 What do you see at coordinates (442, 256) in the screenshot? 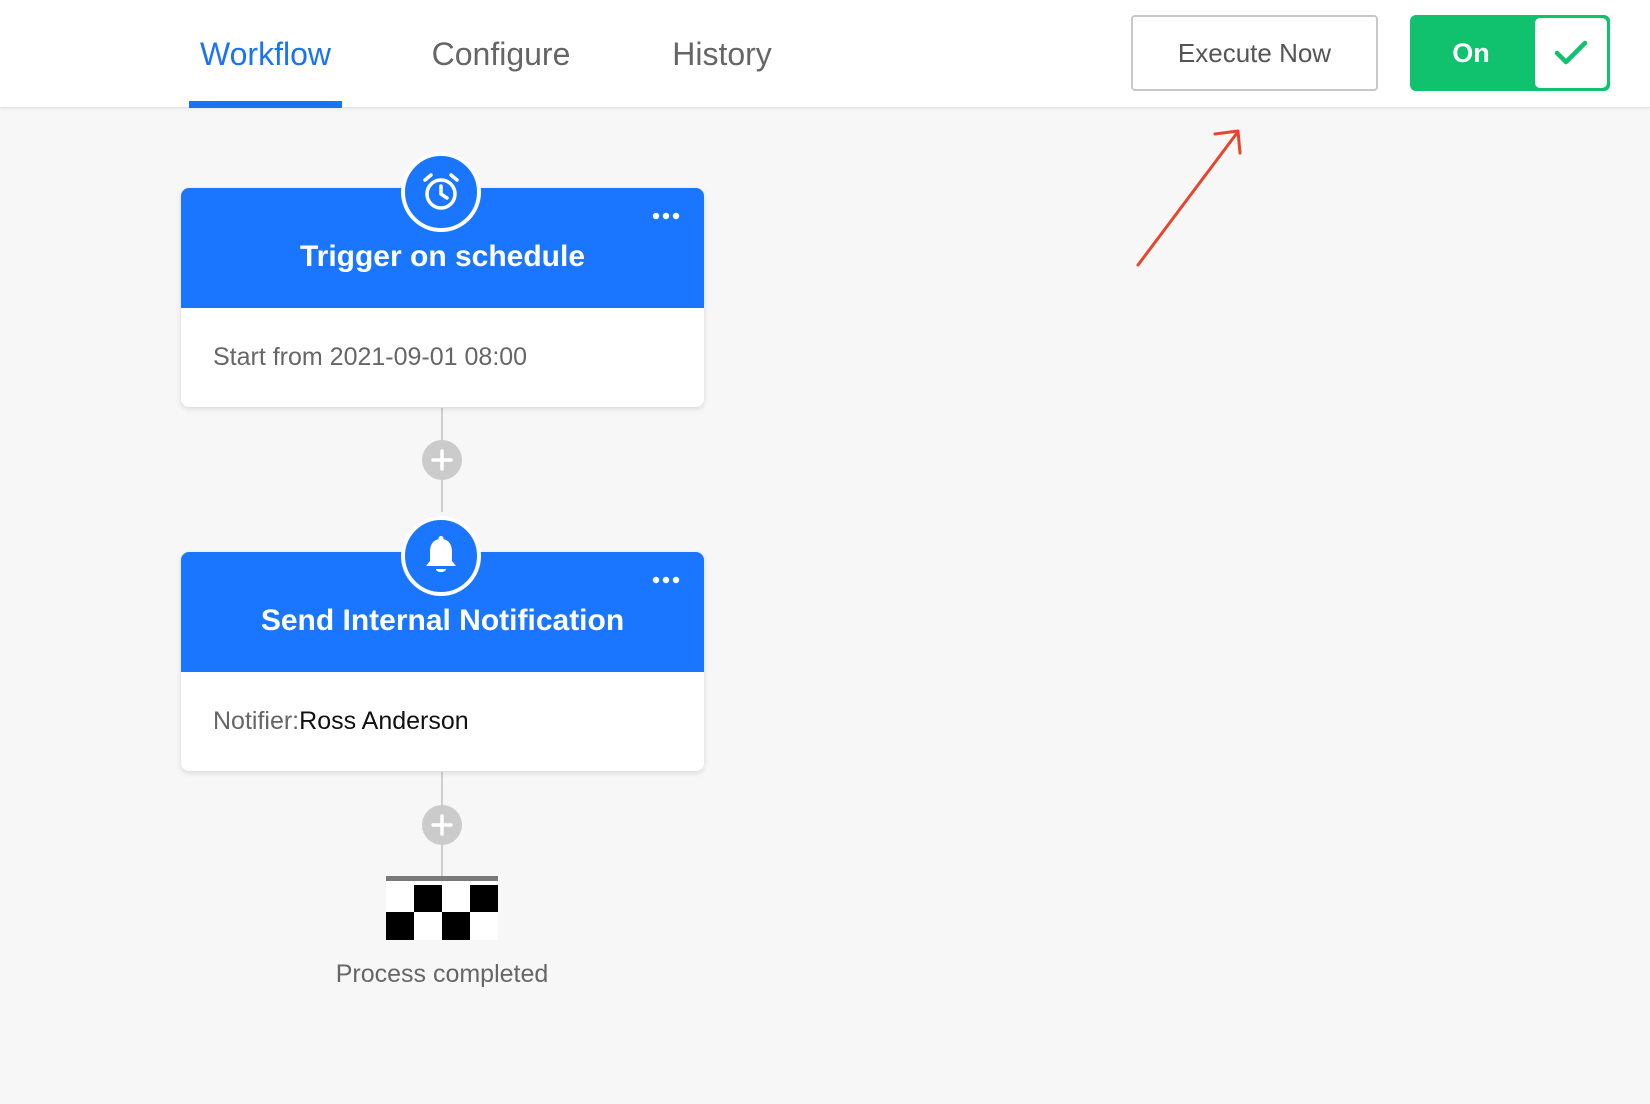
I see `node-title: Trigger on schedule` at bounding box center [442, 256].